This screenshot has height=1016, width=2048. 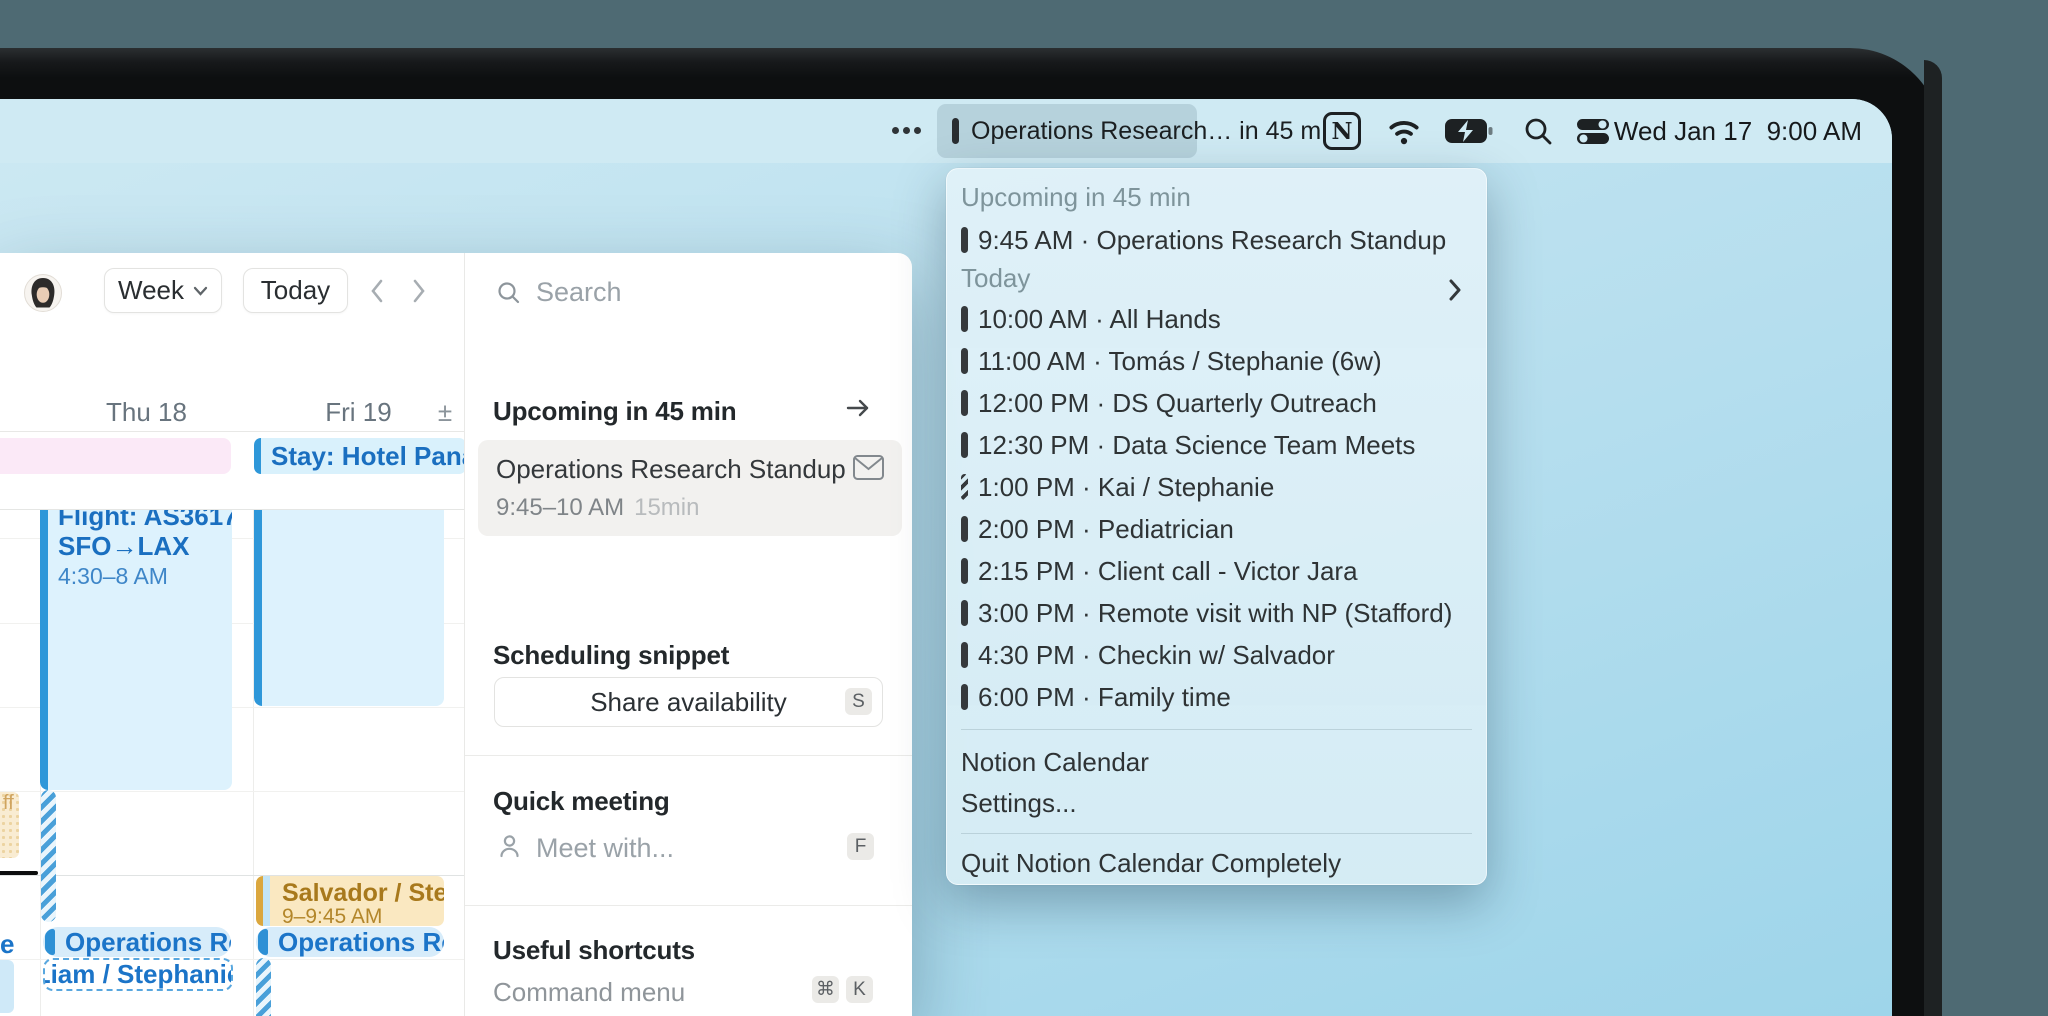 What do you see at coordinates (50, 942) in the screenshot?
I see `event-accent` at bounding box center [50, 942].